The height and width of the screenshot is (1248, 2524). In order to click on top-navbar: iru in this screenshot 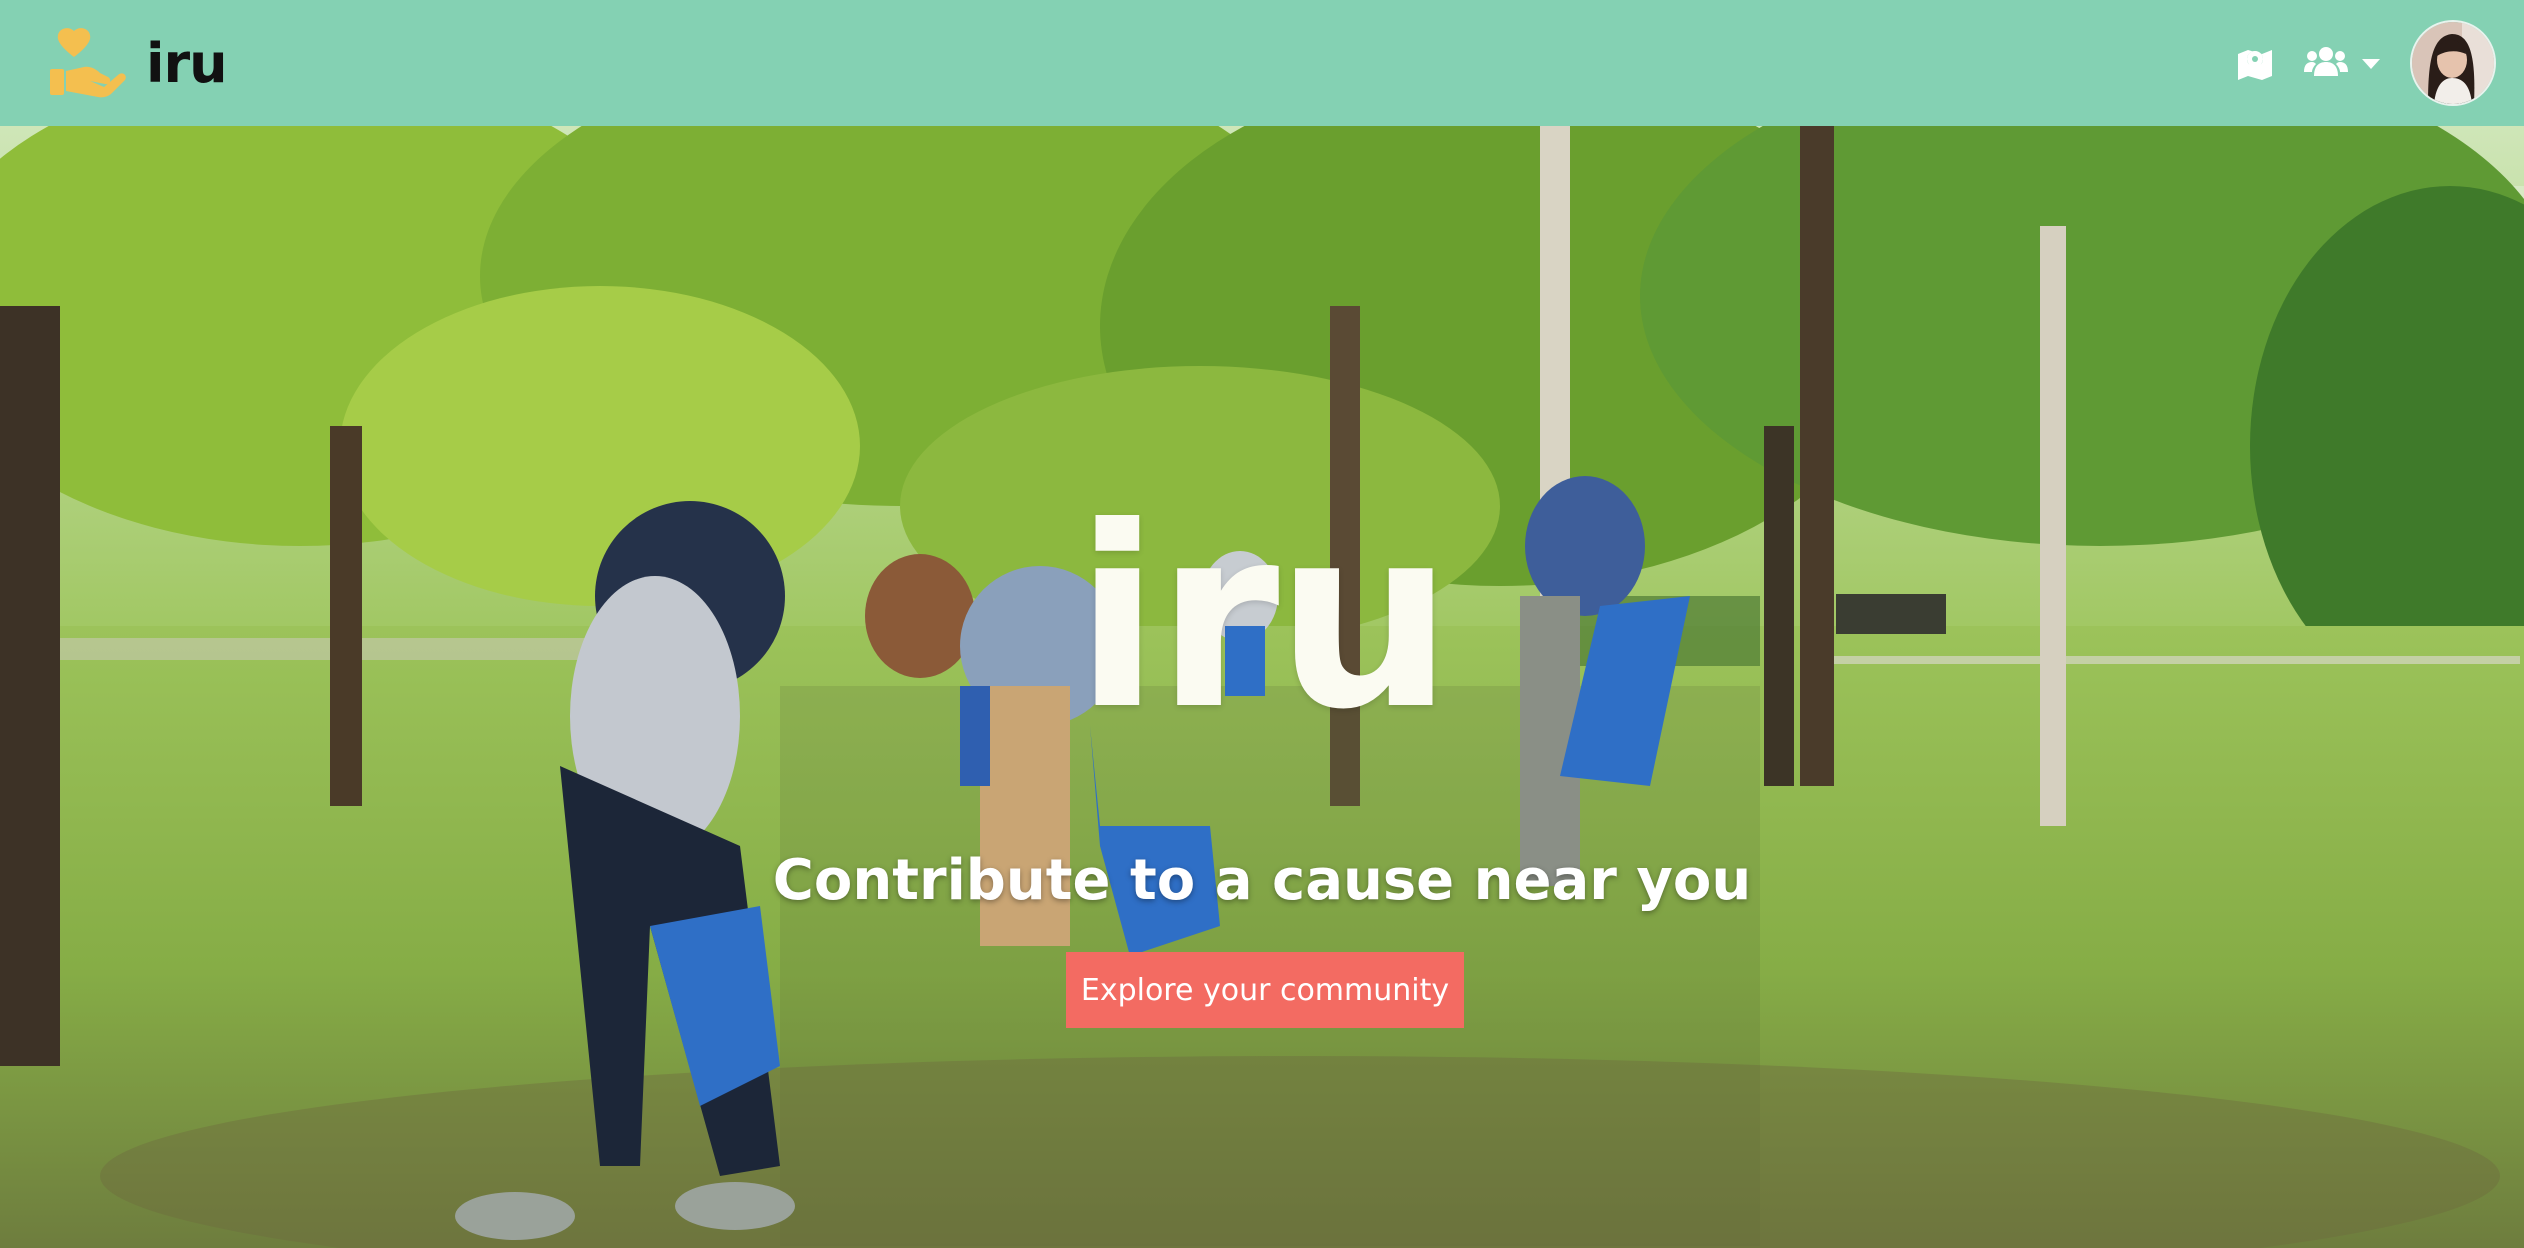, I will do `click(1262, 63)`.